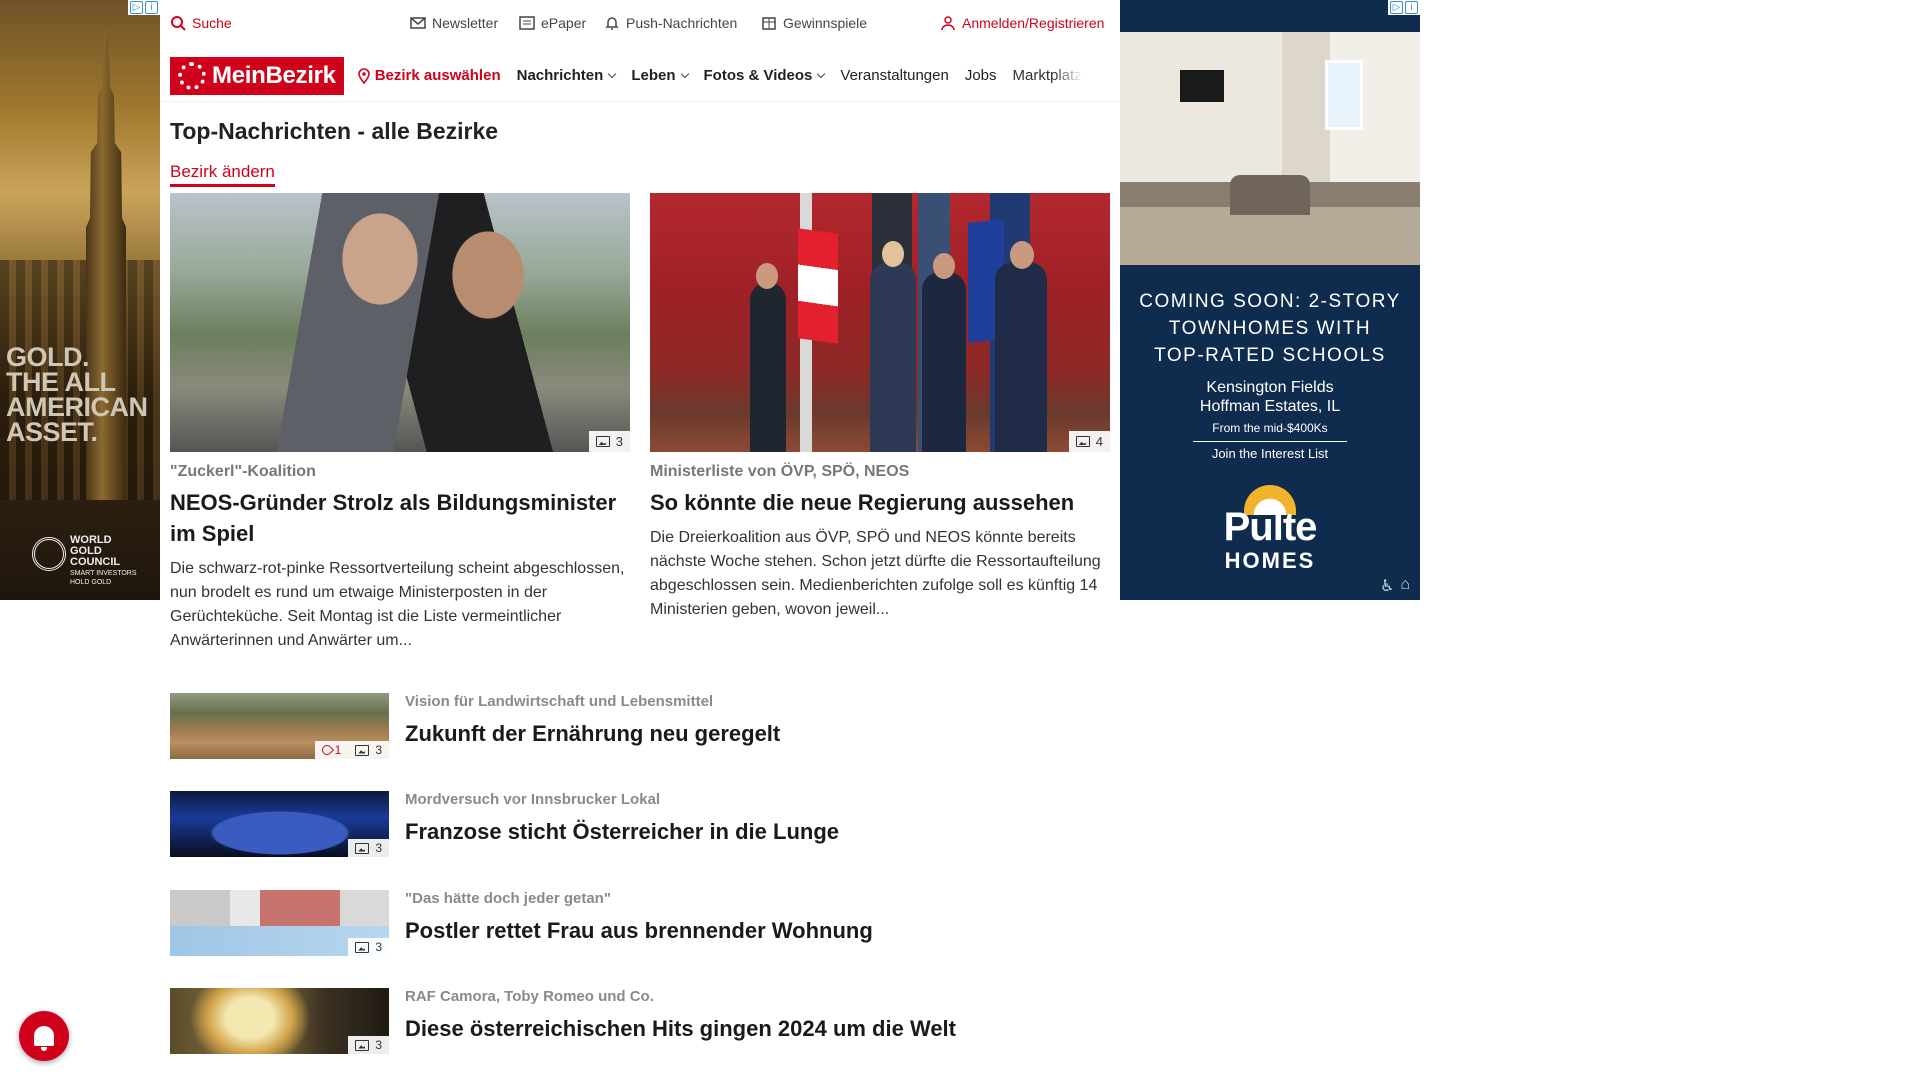 The image size is (1920, 1080). Describe the element at coordinates (529, 996) in the screenshot. I see `article-kicker: RAF Camora, Toby Romeo und Co.` at that location.